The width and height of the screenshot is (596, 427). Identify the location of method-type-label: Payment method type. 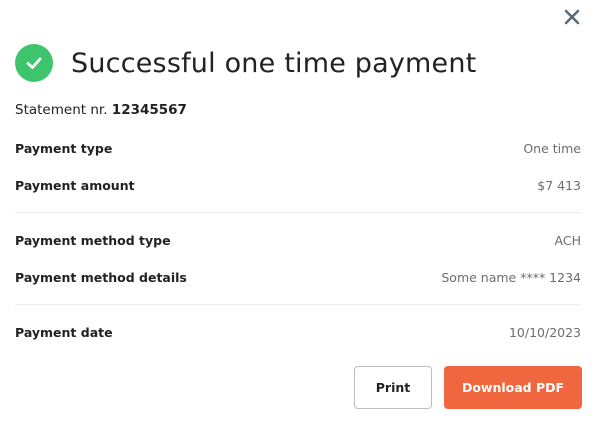
(93, 240).